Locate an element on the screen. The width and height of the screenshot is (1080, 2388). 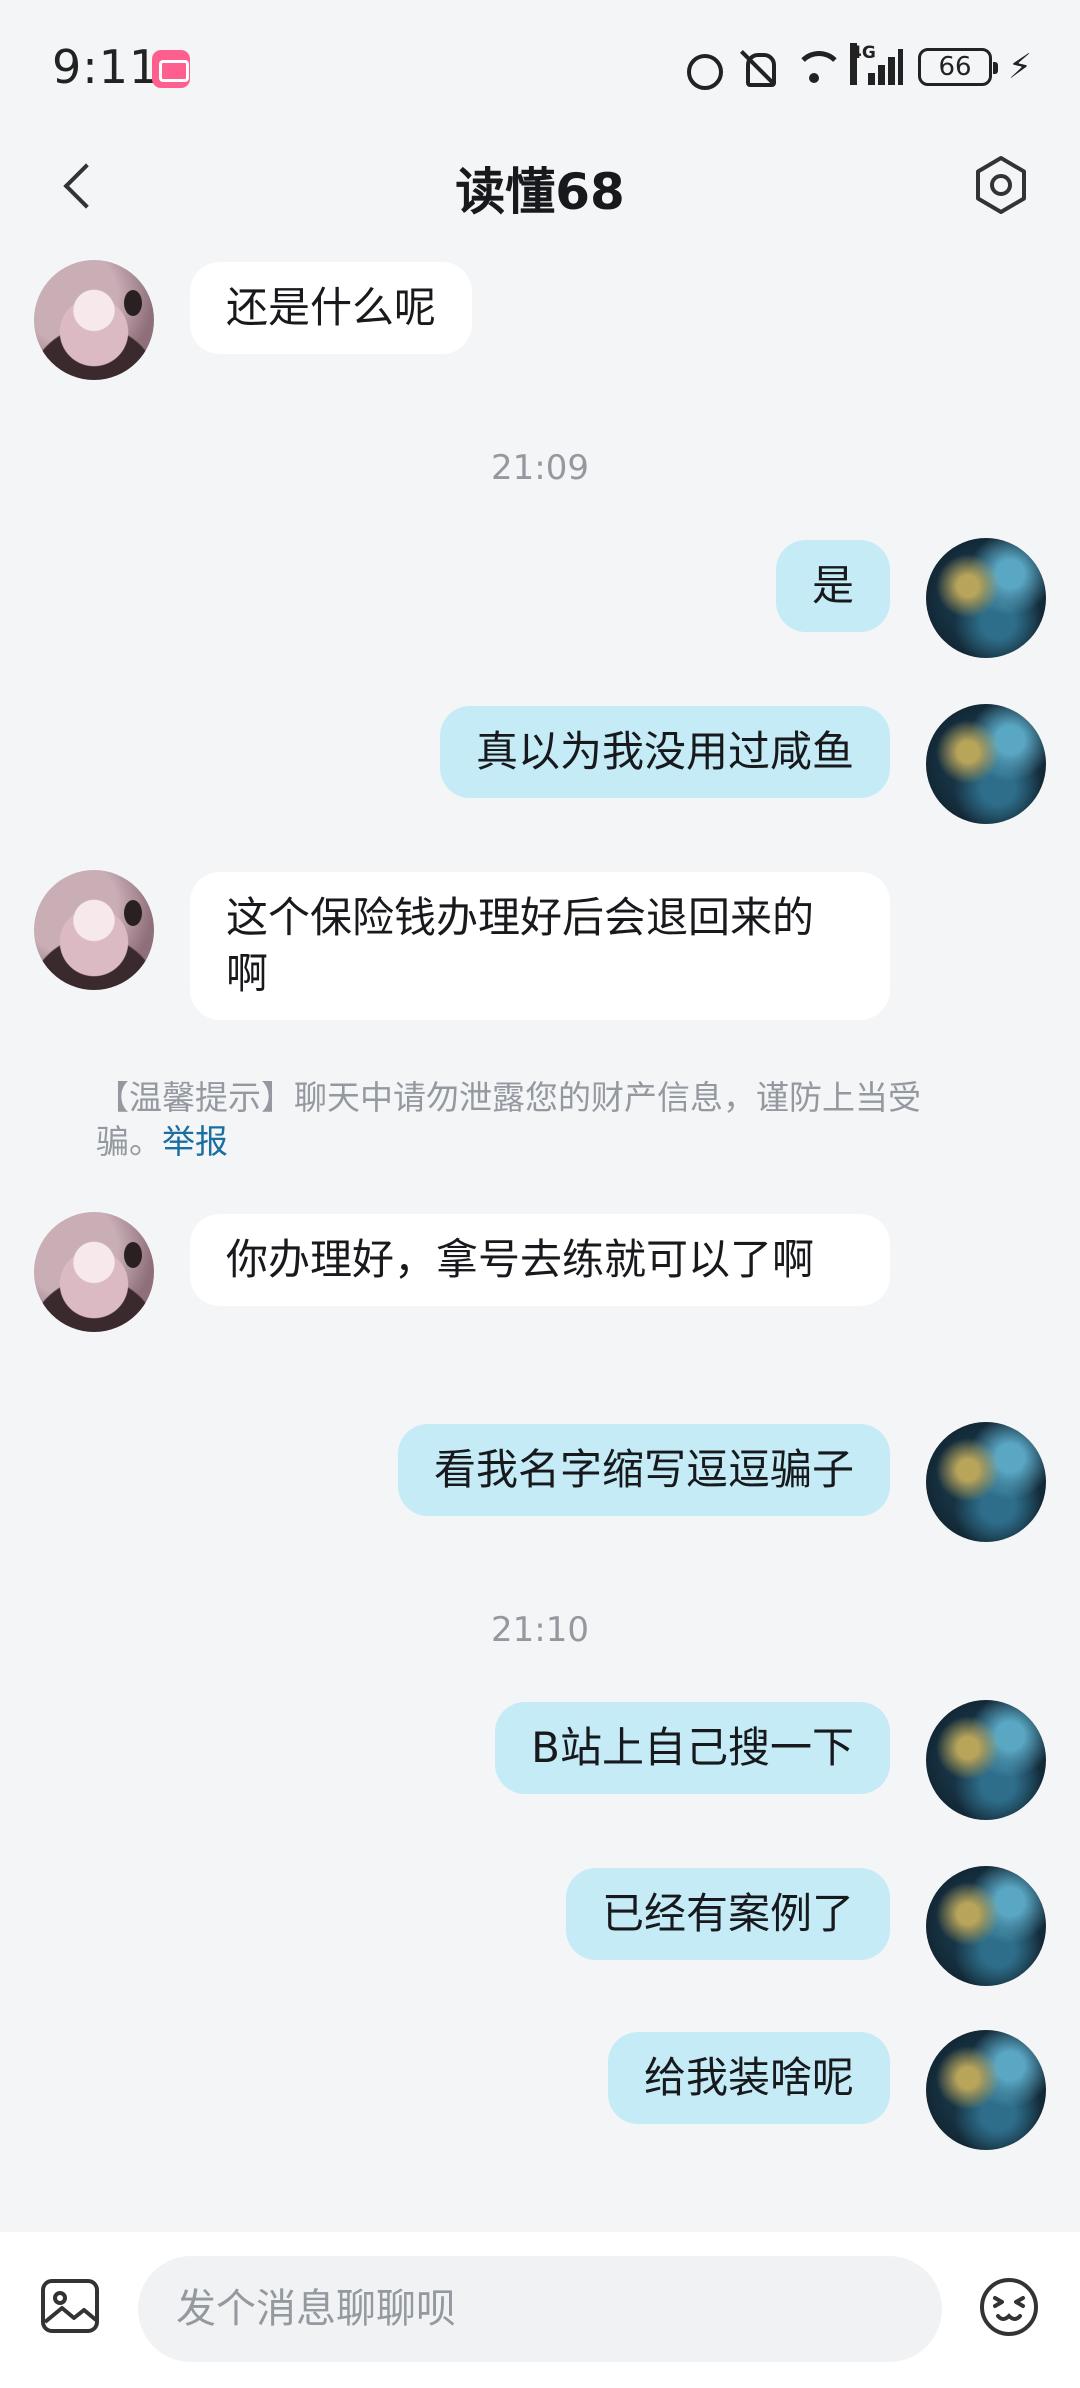
chat-header: 读懂68 is located at coordinates (540, 185).